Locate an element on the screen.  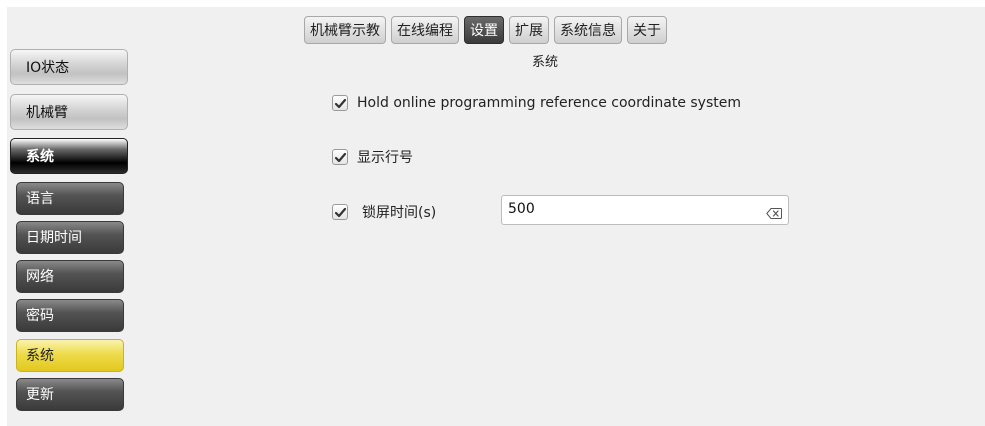
tab-online-programming: 在线编程 is located at coordinates (425, 30).